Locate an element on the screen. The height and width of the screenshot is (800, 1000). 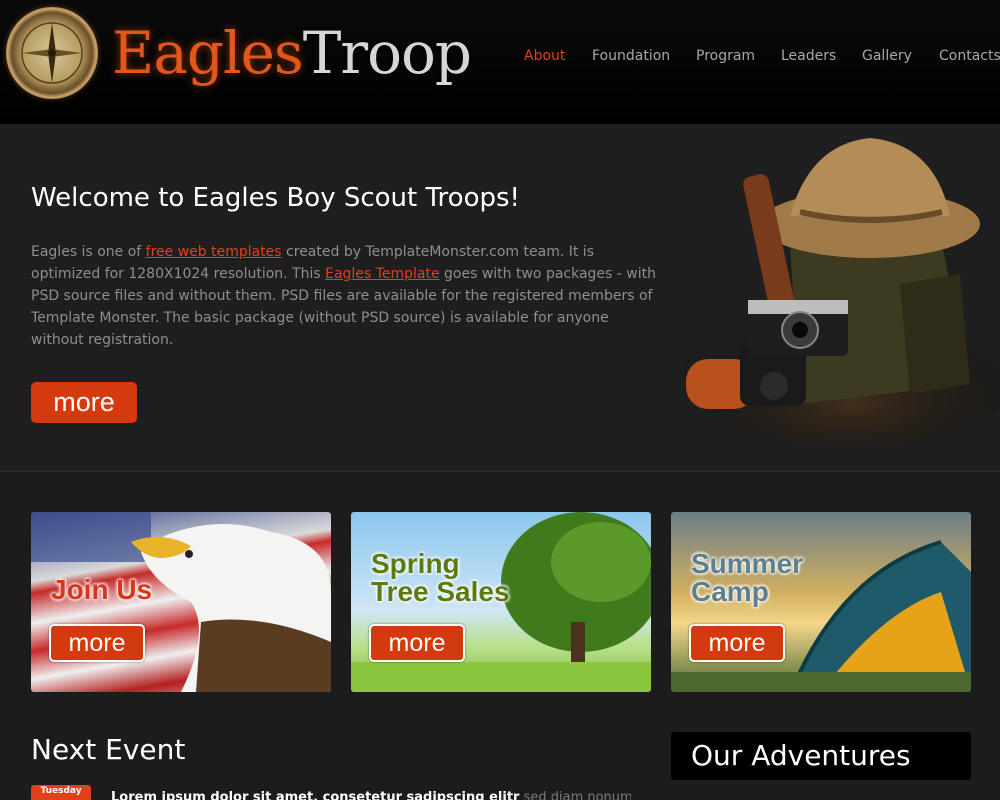
scout-gear-image is located at coordinates (840, 291).